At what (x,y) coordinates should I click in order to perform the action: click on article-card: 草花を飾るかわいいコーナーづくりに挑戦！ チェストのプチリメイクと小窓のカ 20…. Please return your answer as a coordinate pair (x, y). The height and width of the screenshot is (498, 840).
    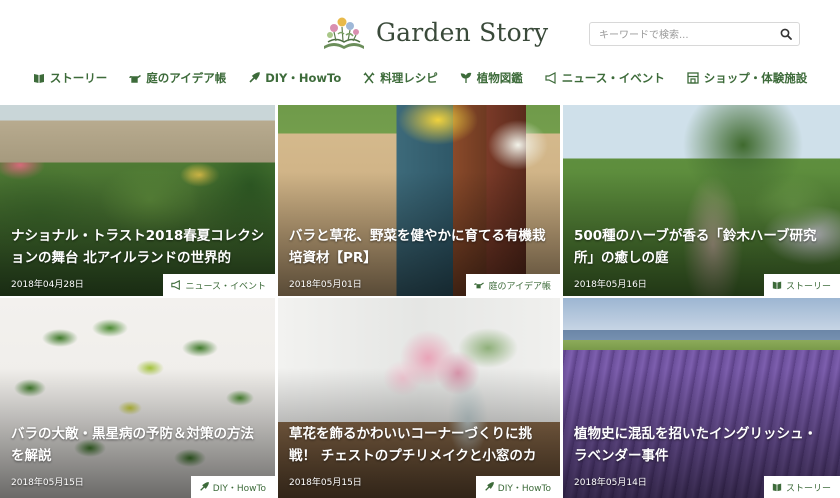
    Looking at the image, I should click on (419, 398).